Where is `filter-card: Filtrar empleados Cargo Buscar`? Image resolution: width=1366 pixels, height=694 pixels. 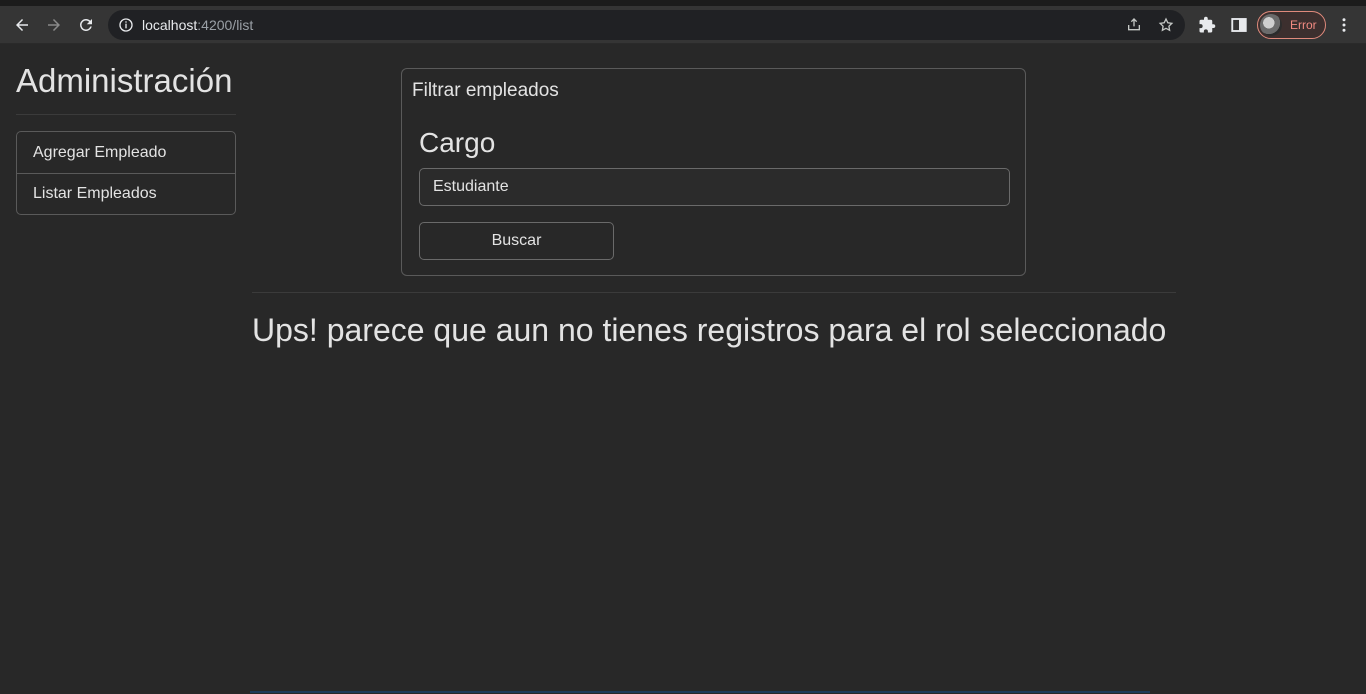 filter-card: Filtrar empleados Cargo Buscar is located at coordinates (713, 172).